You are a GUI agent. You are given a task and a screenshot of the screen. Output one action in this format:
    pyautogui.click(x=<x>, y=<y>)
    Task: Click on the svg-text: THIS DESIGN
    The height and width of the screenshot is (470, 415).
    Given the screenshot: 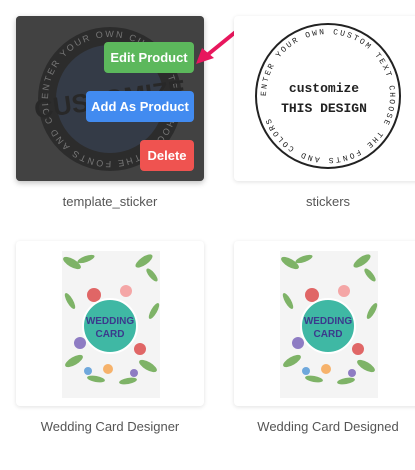 What is the action you would take?
    pyautogui.click(x=324, y=108)
    